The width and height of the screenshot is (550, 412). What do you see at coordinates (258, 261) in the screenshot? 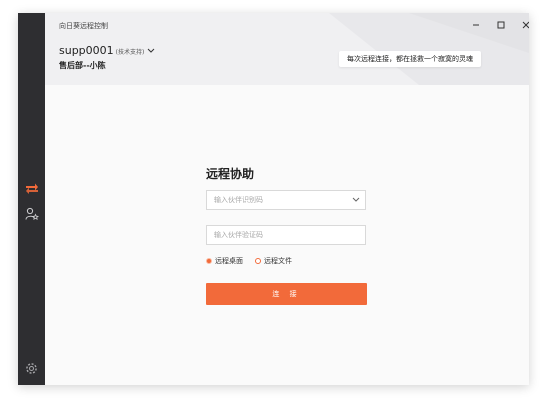
I see `radio-unselected-icon` at bounding box center [258, 261].